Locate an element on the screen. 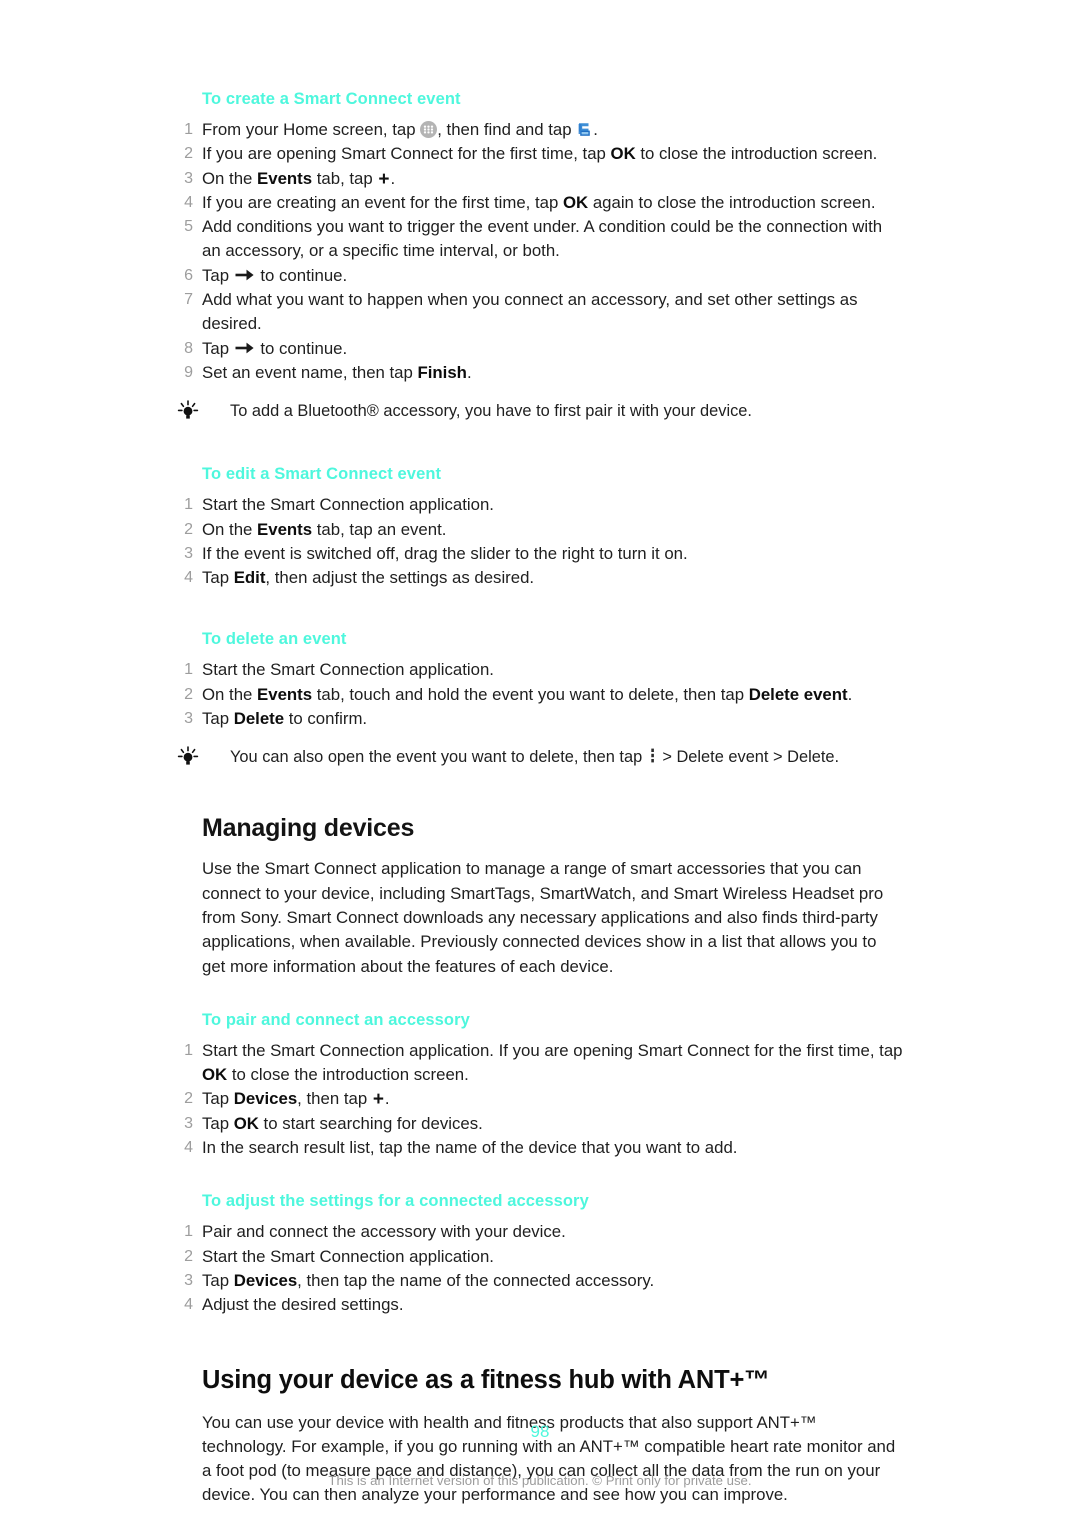 The width and height of the screenshot is (1080, 1527). ui-term: Delete event is located at coordinates (798, 694).